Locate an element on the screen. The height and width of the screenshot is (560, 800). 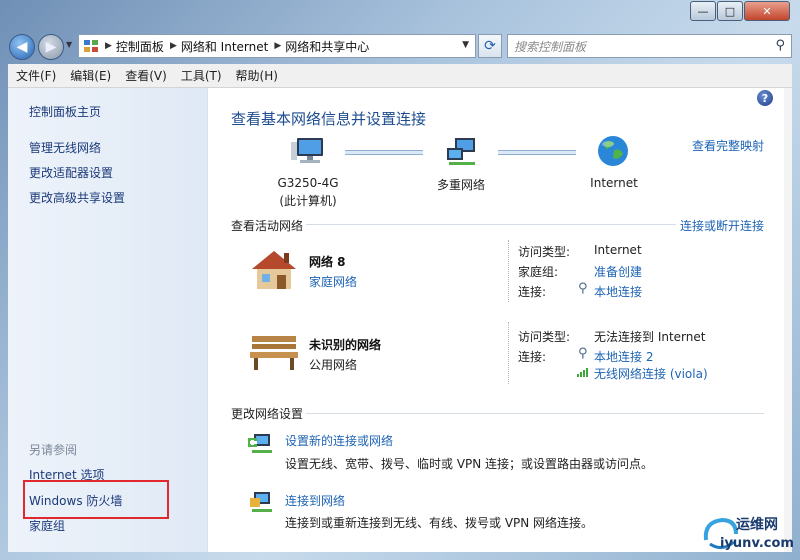
maximize-button: □ is located at coordinates (730, 11).